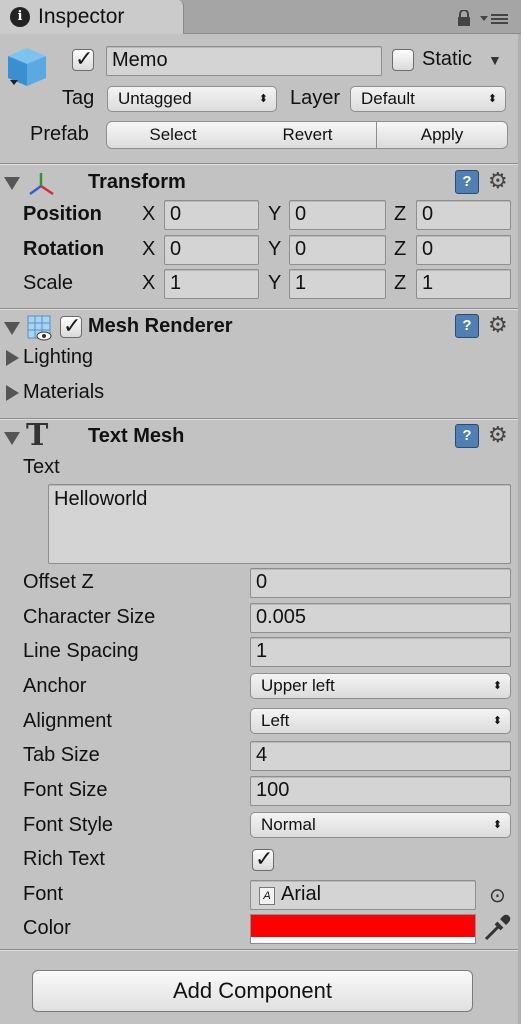 The image size is (521, 1024). What do you see at coordinates (380, 756) in the screenshot?
I see `tab-size-field: 4` at bounding box center [380, 756].